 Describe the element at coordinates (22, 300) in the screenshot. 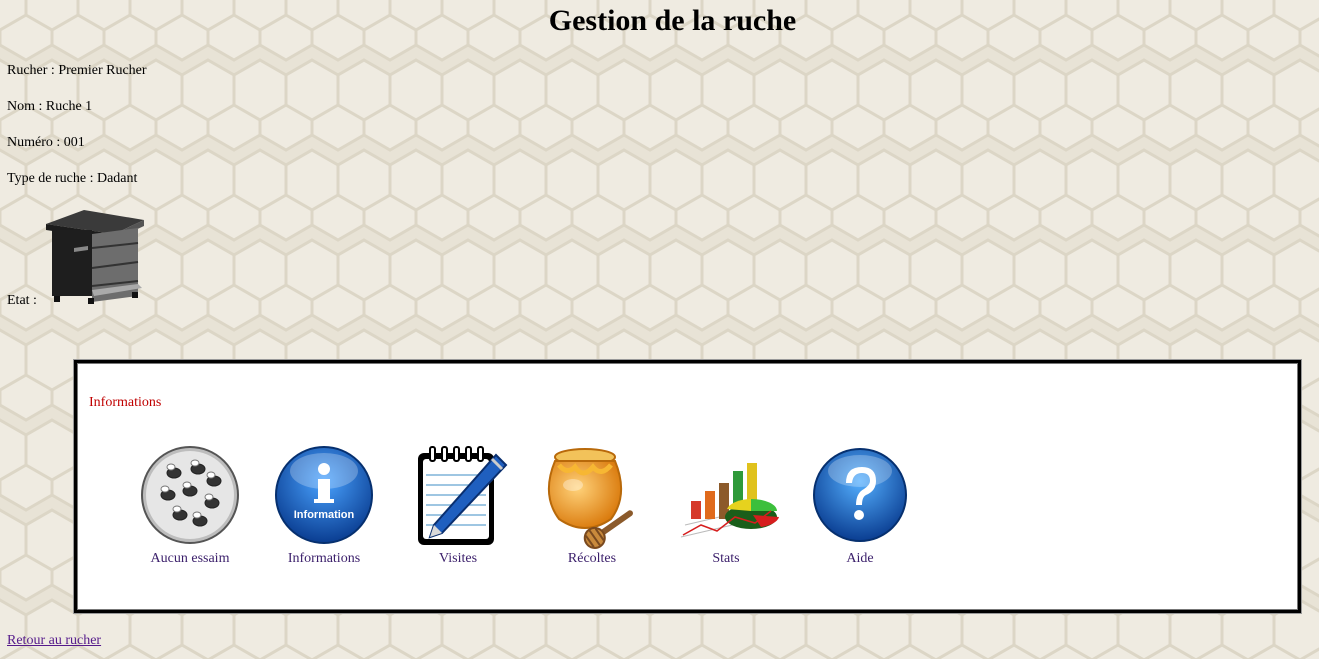

I see `etat-text: Etat :` at that location.